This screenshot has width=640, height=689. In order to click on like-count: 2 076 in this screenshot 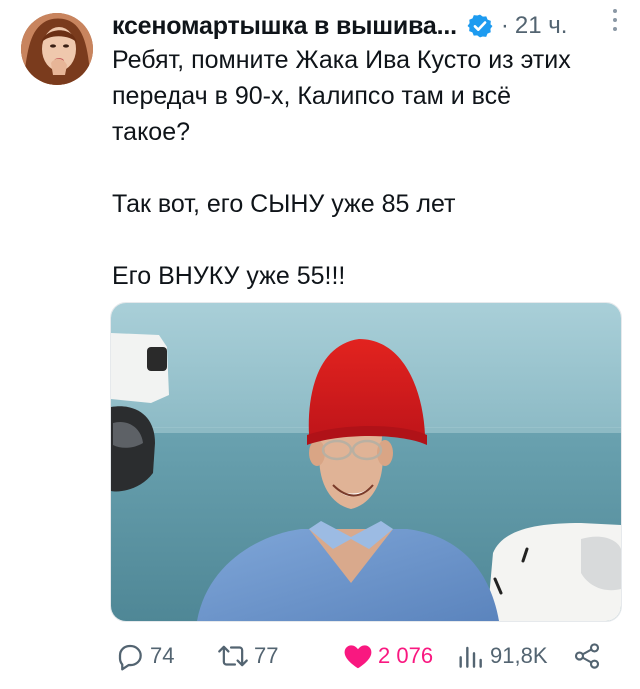, I will do `click(406, 655)`.